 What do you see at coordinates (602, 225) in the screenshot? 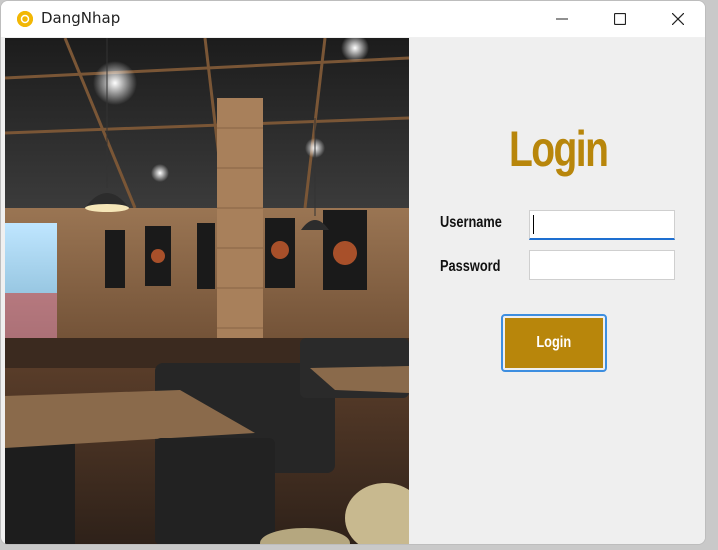
I see `username-input` at bounding box center [602, 225].